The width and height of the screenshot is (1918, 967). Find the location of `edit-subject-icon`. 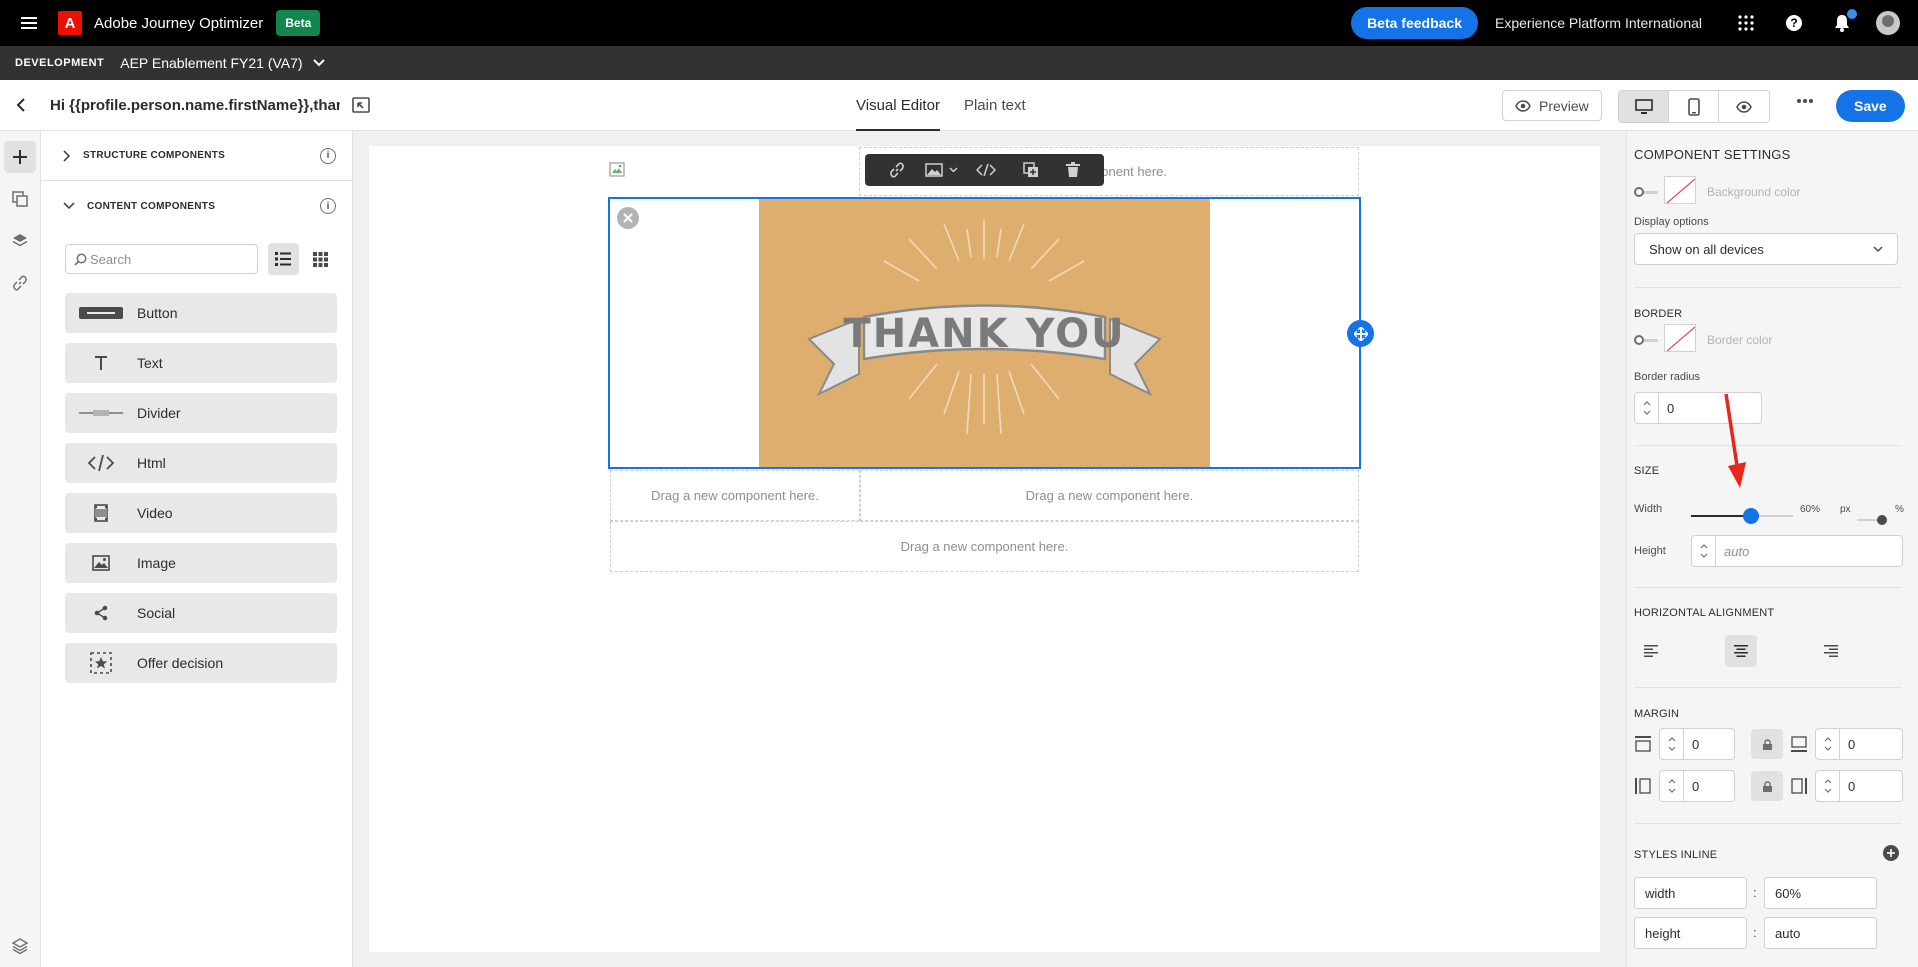

edit-subject-icon is located at coordinates (361, 105).